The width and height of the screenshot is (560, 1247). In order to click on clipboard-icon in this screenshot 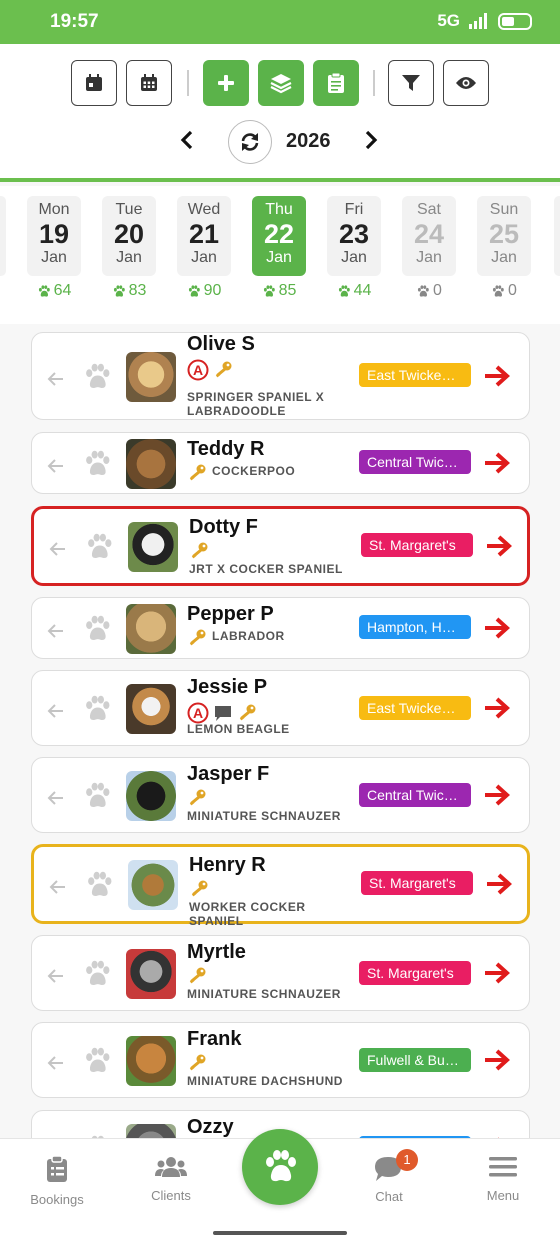, I will do `click(336, 82)`.